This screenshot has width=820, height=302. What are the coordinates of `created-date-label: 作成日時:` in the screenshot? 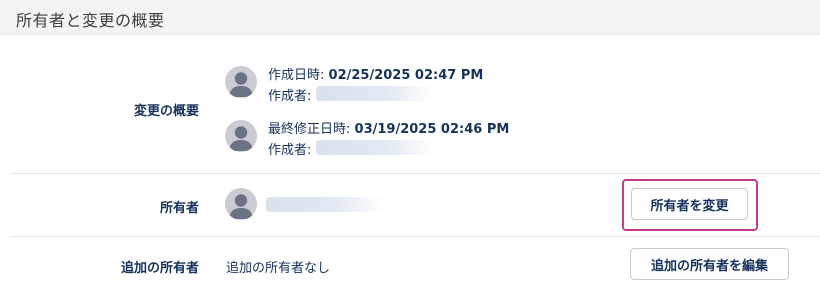 It's located at (296, 75).